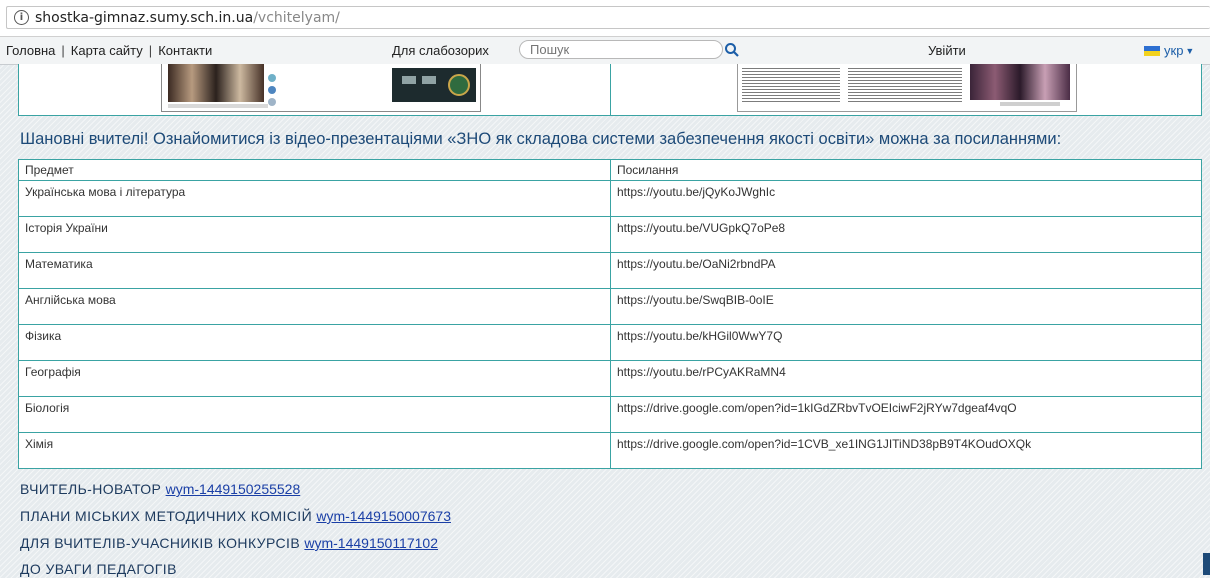 This screenshot has height=578, width=1210. What do you see at coordinates (272, 102) in the screenshot?
I see `web-icon` at bounding box center [272, 102].